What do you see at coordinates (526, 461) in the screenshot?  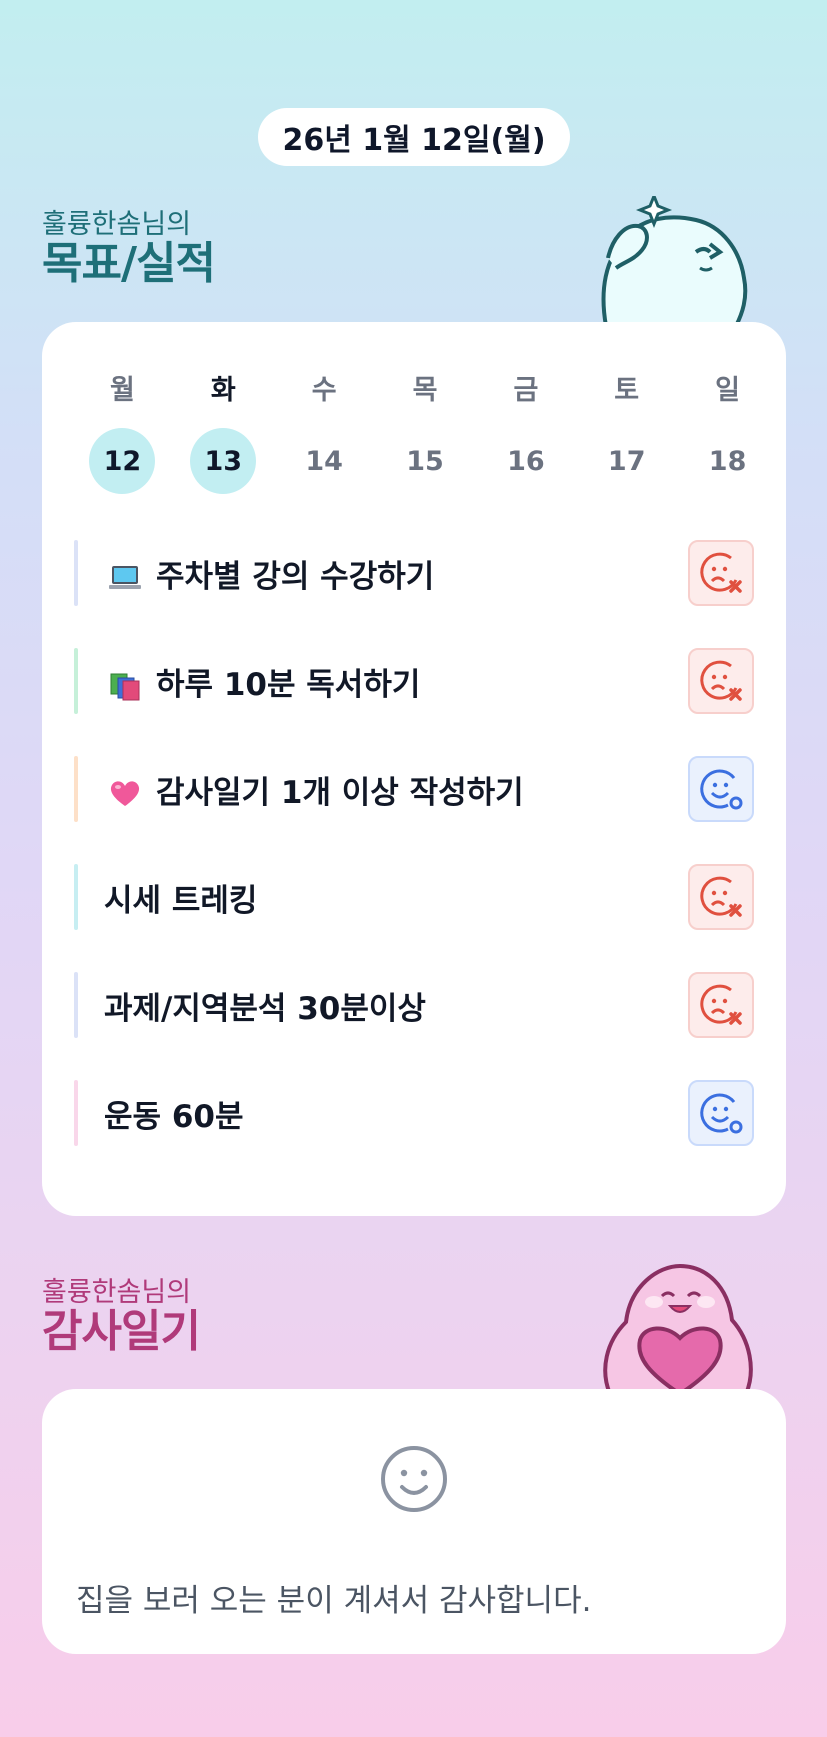 I see `date-16: 16` at bounding box center [526, 461].